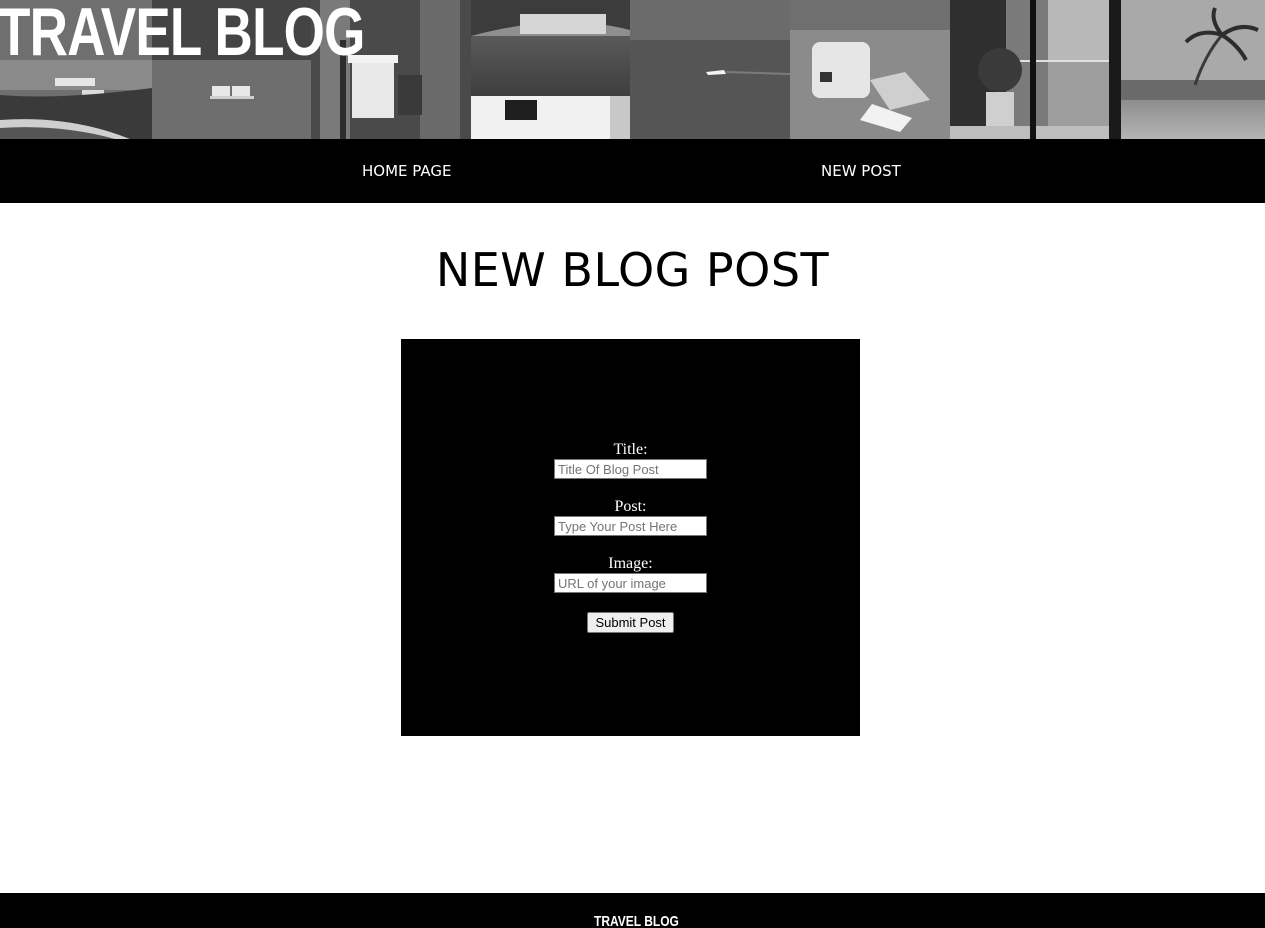  I want to click on page-title: NEW BLOG POST, so click(632, 270).